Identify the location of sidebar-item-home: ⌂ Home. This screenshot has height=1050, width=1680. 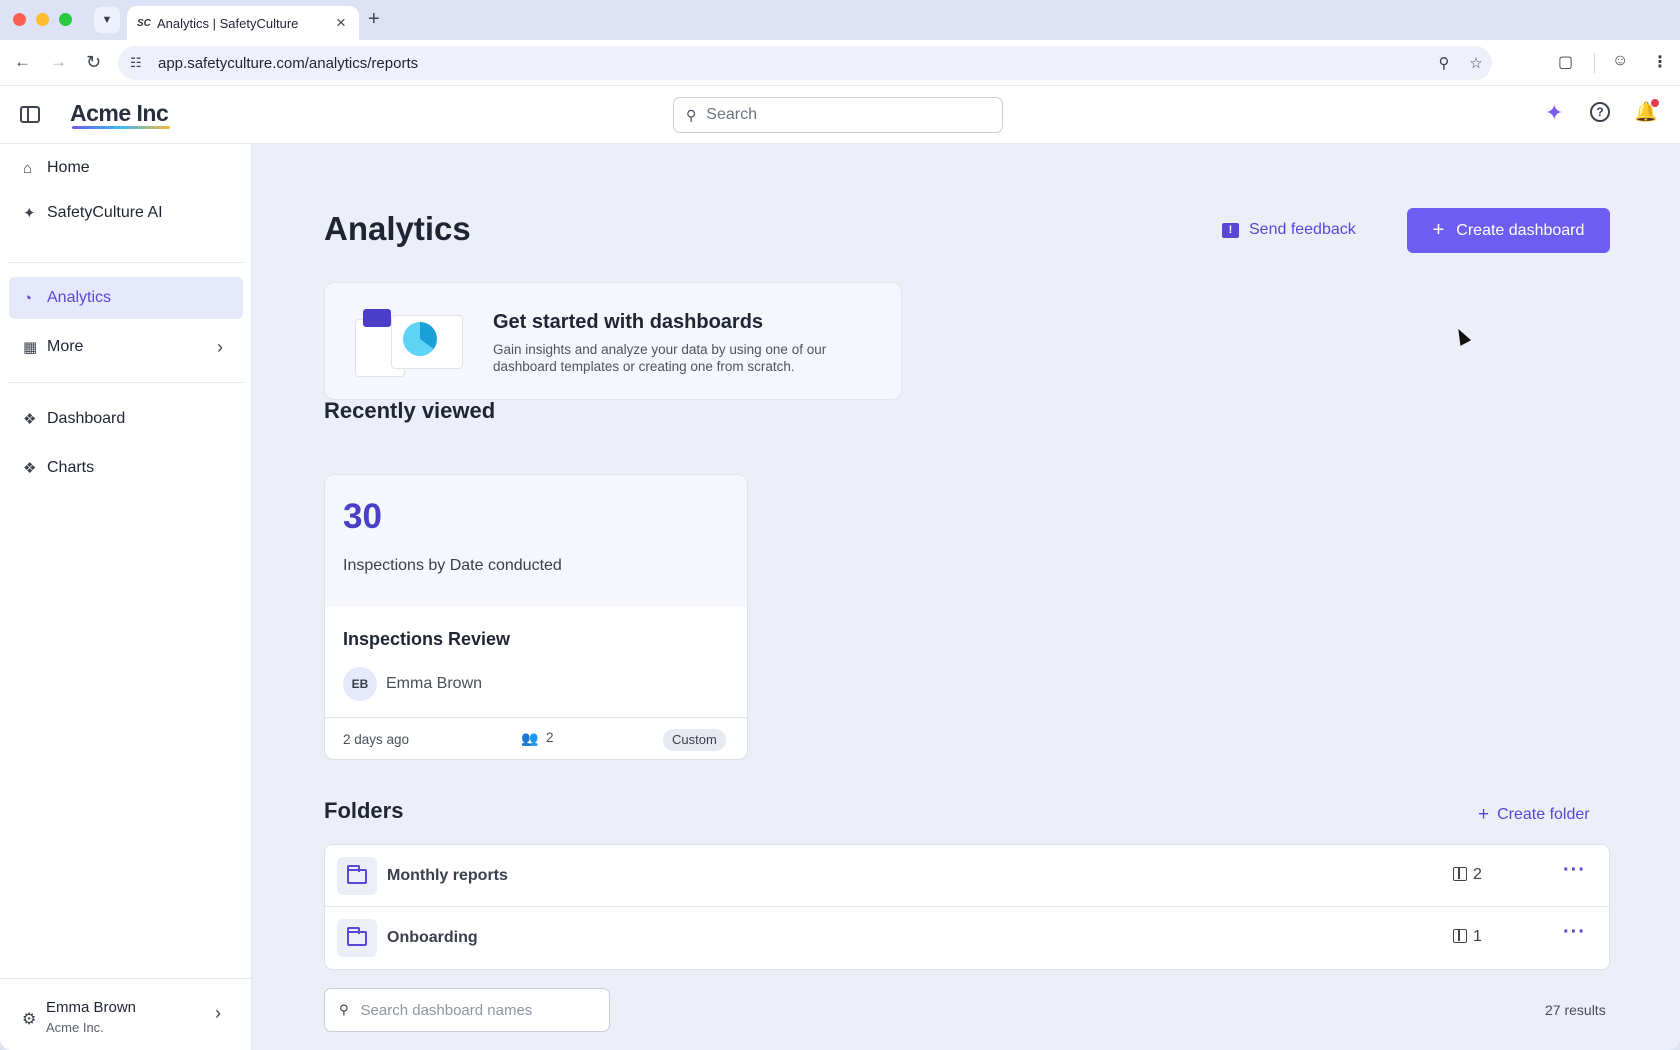
(126, 168).